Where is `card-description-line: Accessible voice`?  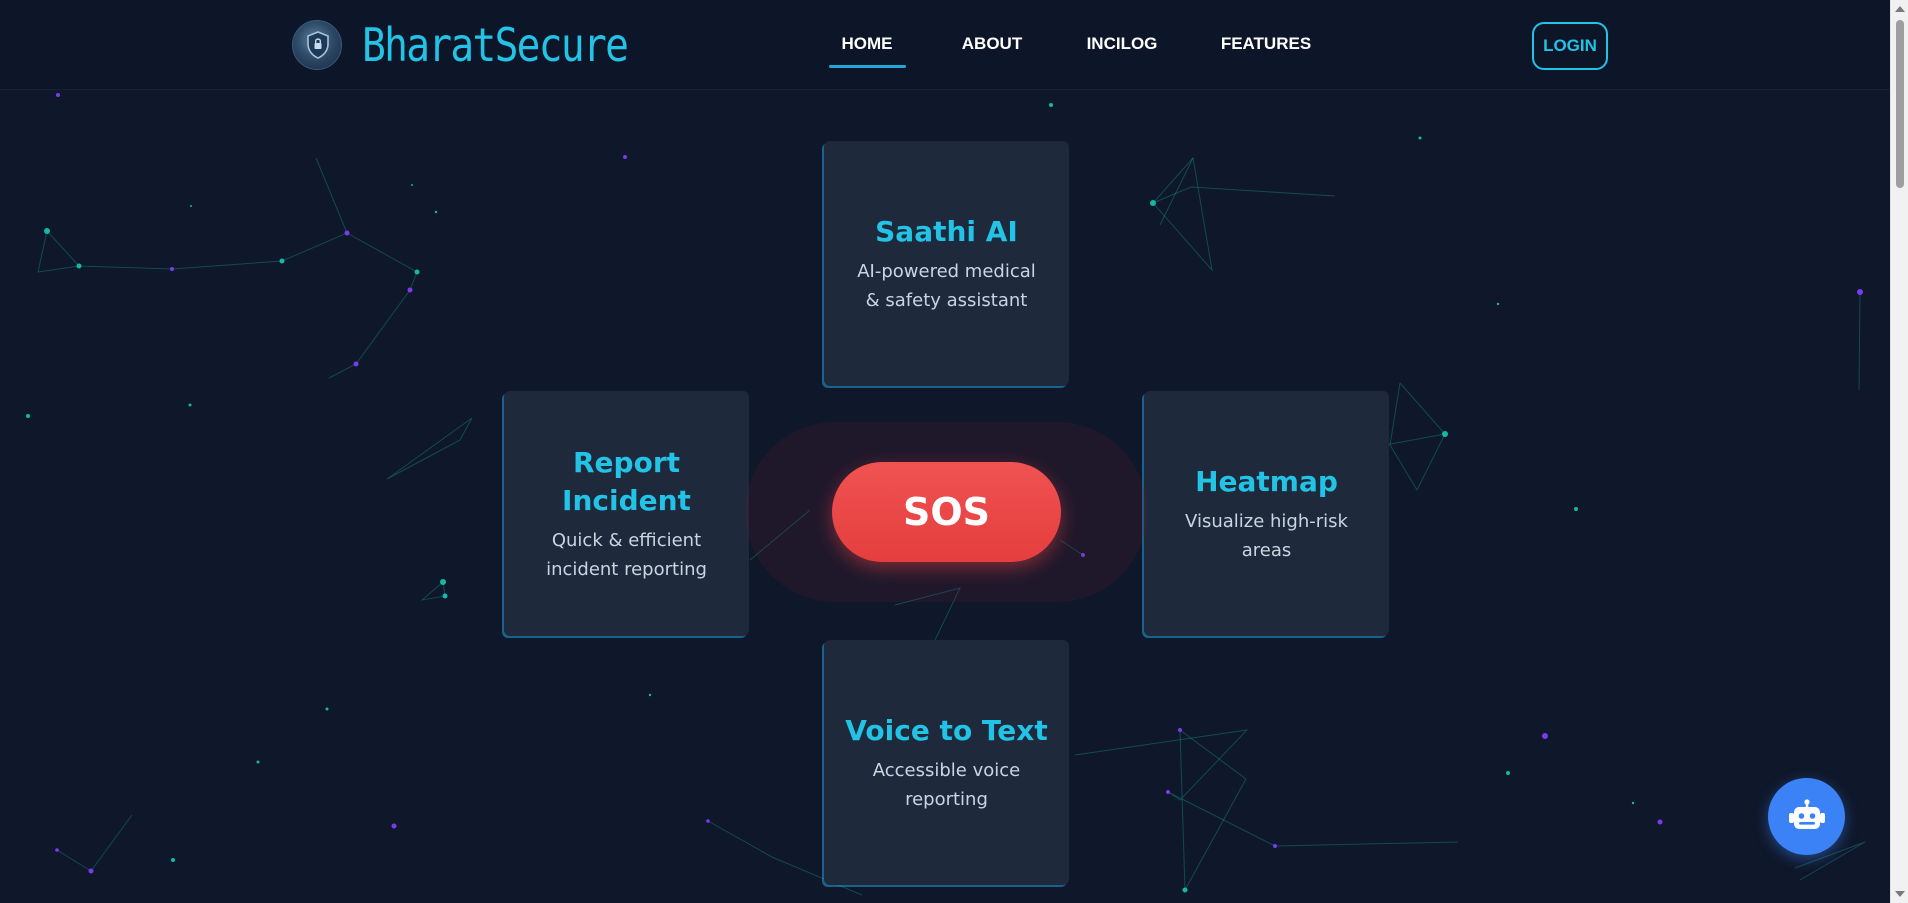
card-description-line: Accessible voice is located at coordinates (946, 770).